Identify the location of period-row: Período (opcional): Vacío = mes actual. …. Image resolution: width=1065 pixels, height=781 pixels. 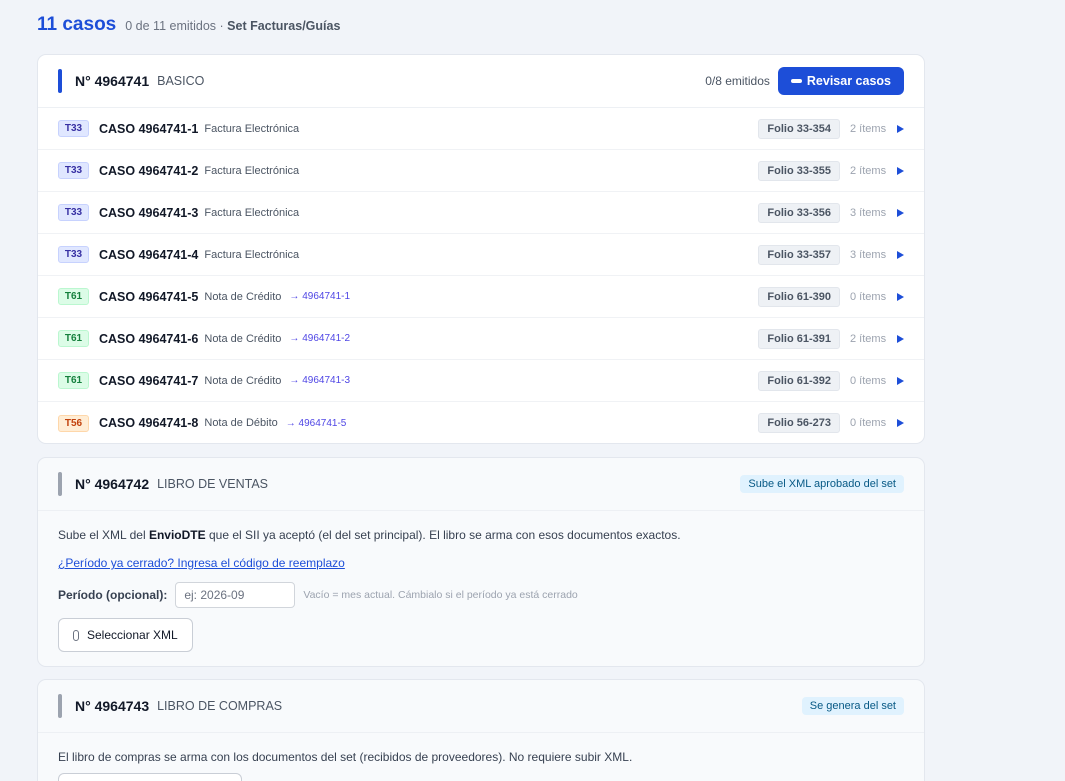
(481, 595).